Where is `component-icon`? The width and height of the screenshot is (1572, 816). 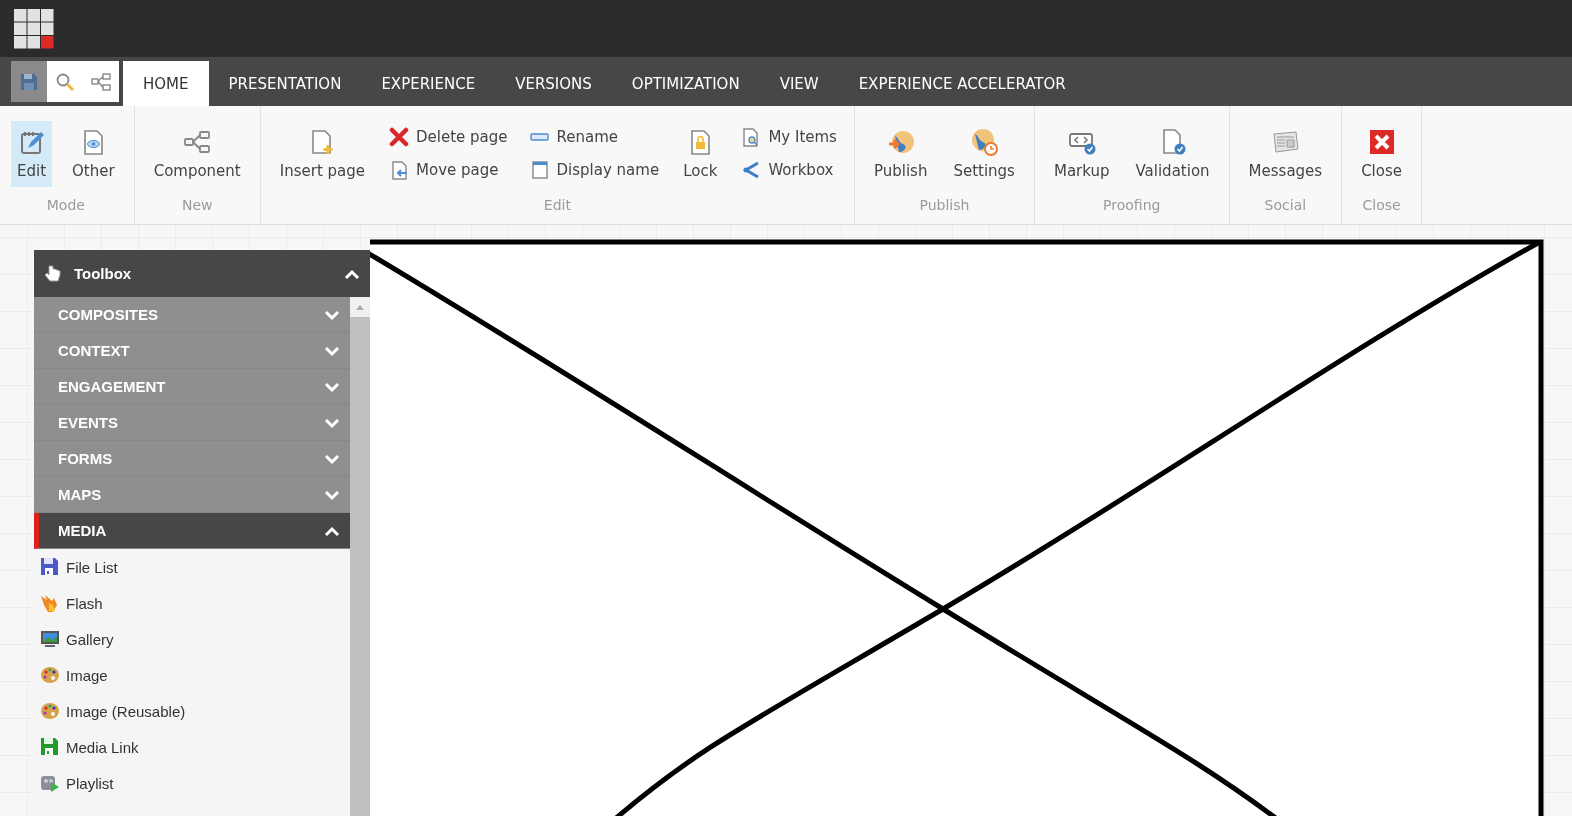 component-icon is located at coordinates (197, 142).